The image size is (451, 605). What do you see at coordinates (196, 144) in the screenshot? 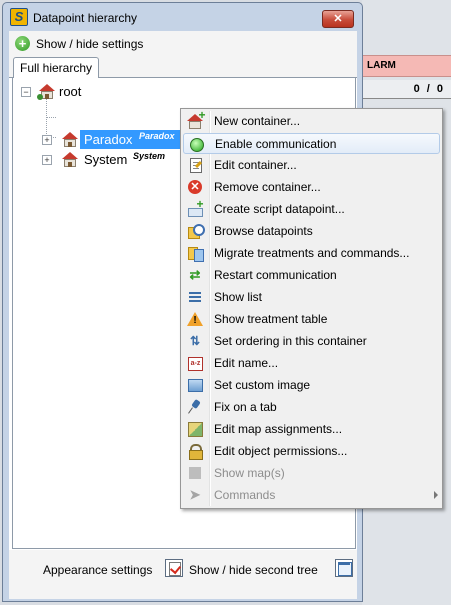
I see `green-light-icon` at bounding box center [196, 144].